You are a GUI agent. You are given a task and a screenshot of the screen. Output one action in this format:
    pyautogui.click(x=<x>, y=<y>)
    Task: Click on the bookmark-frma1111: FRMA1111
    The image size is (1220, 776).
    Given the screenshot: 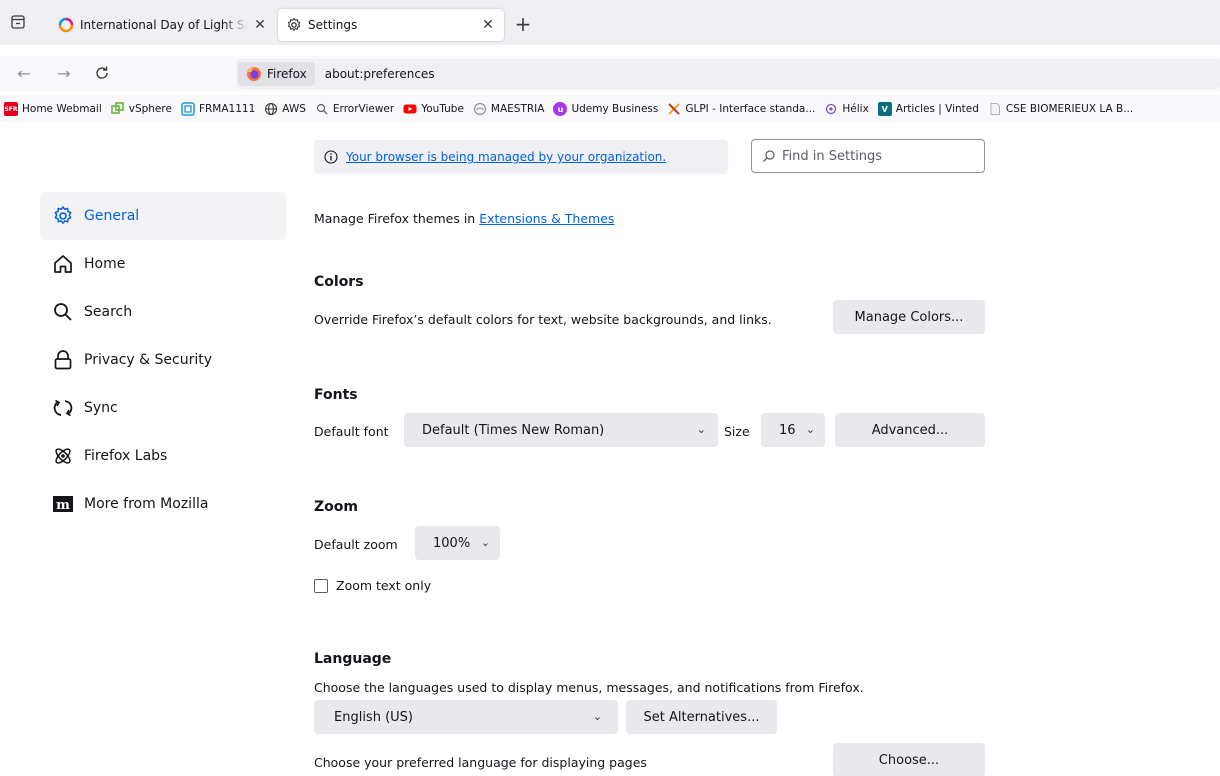 What is the action you would take?
    pyautogui.click(x=218, y=109)
    